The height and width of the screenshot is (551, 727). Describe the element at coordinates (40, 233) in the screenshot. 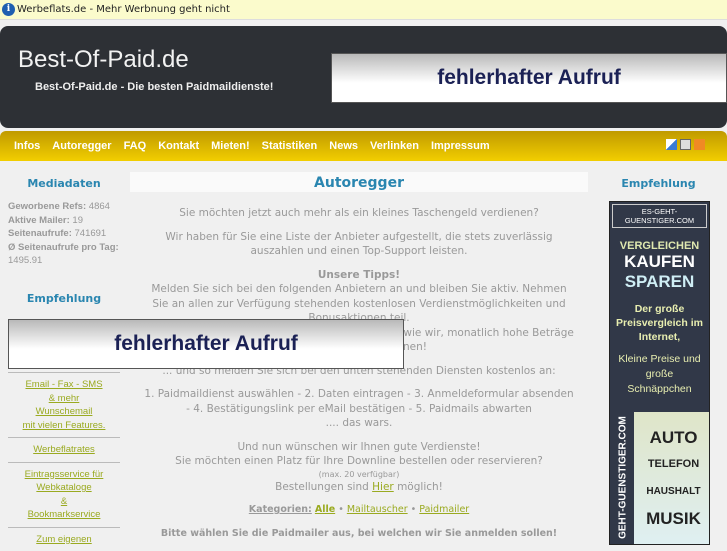

I see `stat-label: Seitenaufrufe:` at that location.